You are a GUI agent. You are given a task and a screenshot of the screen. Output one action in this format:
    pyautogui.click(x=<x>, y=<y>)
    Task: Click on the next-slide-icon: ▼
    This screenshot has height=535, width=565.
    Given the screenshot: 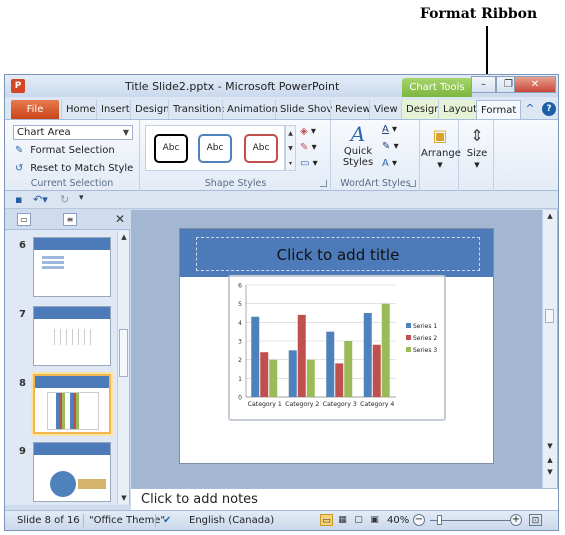 What is the action you would take?
    pyautogui.click(x=550, y=472)
    